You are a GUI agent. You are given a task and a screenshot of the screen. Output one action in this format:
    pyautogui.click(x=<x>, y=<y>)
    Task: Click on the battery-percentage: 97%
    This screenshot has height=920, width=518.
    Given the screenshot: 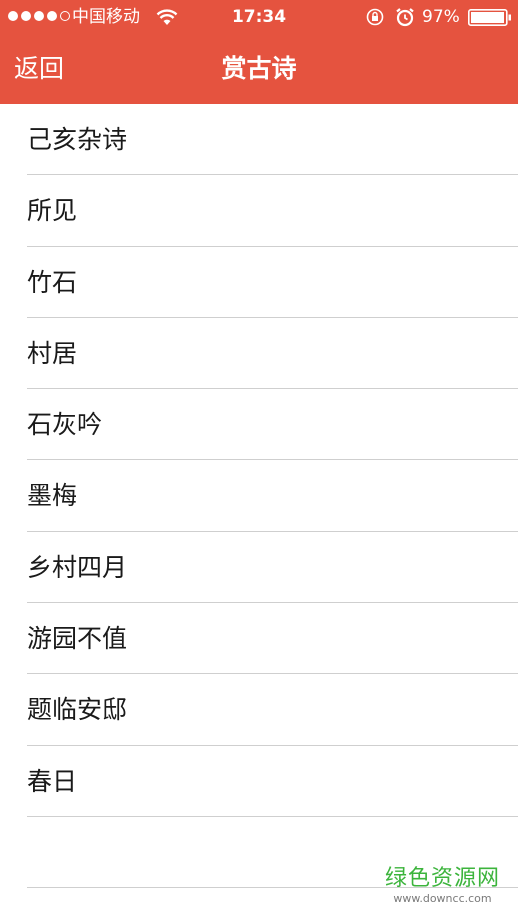 What is the action you would take?
    pyautogui.click(x=441, y=17)
    